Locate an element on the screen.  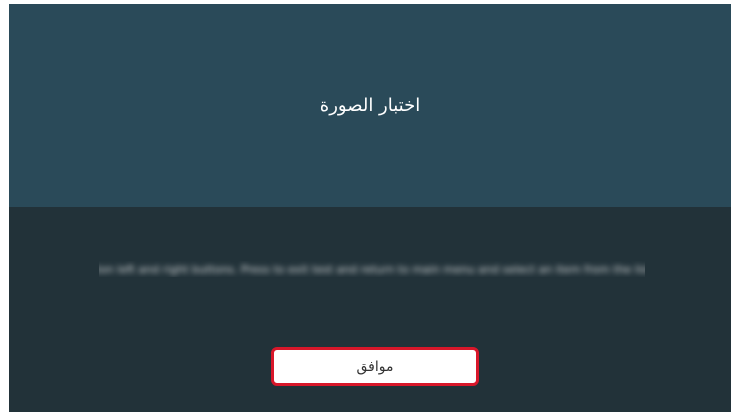
ok-button-label: موافق is located at coordinates (375, 366).